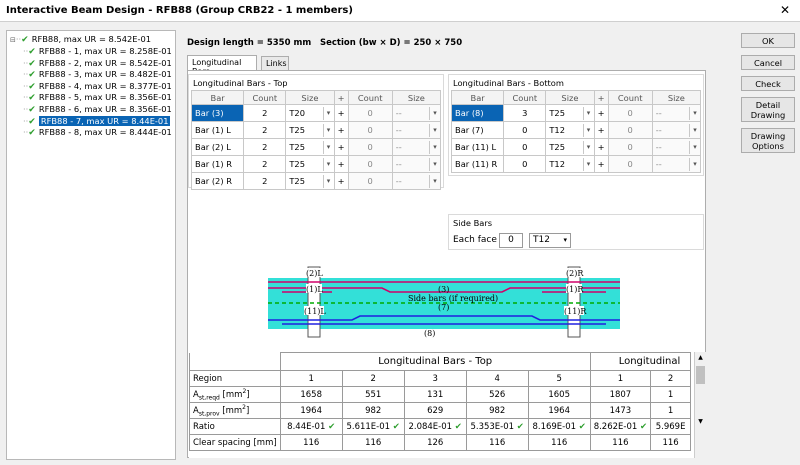  Describe the element at coordinates (785, 10) in the screenshot. I see `close-icon: ✕` at that location.